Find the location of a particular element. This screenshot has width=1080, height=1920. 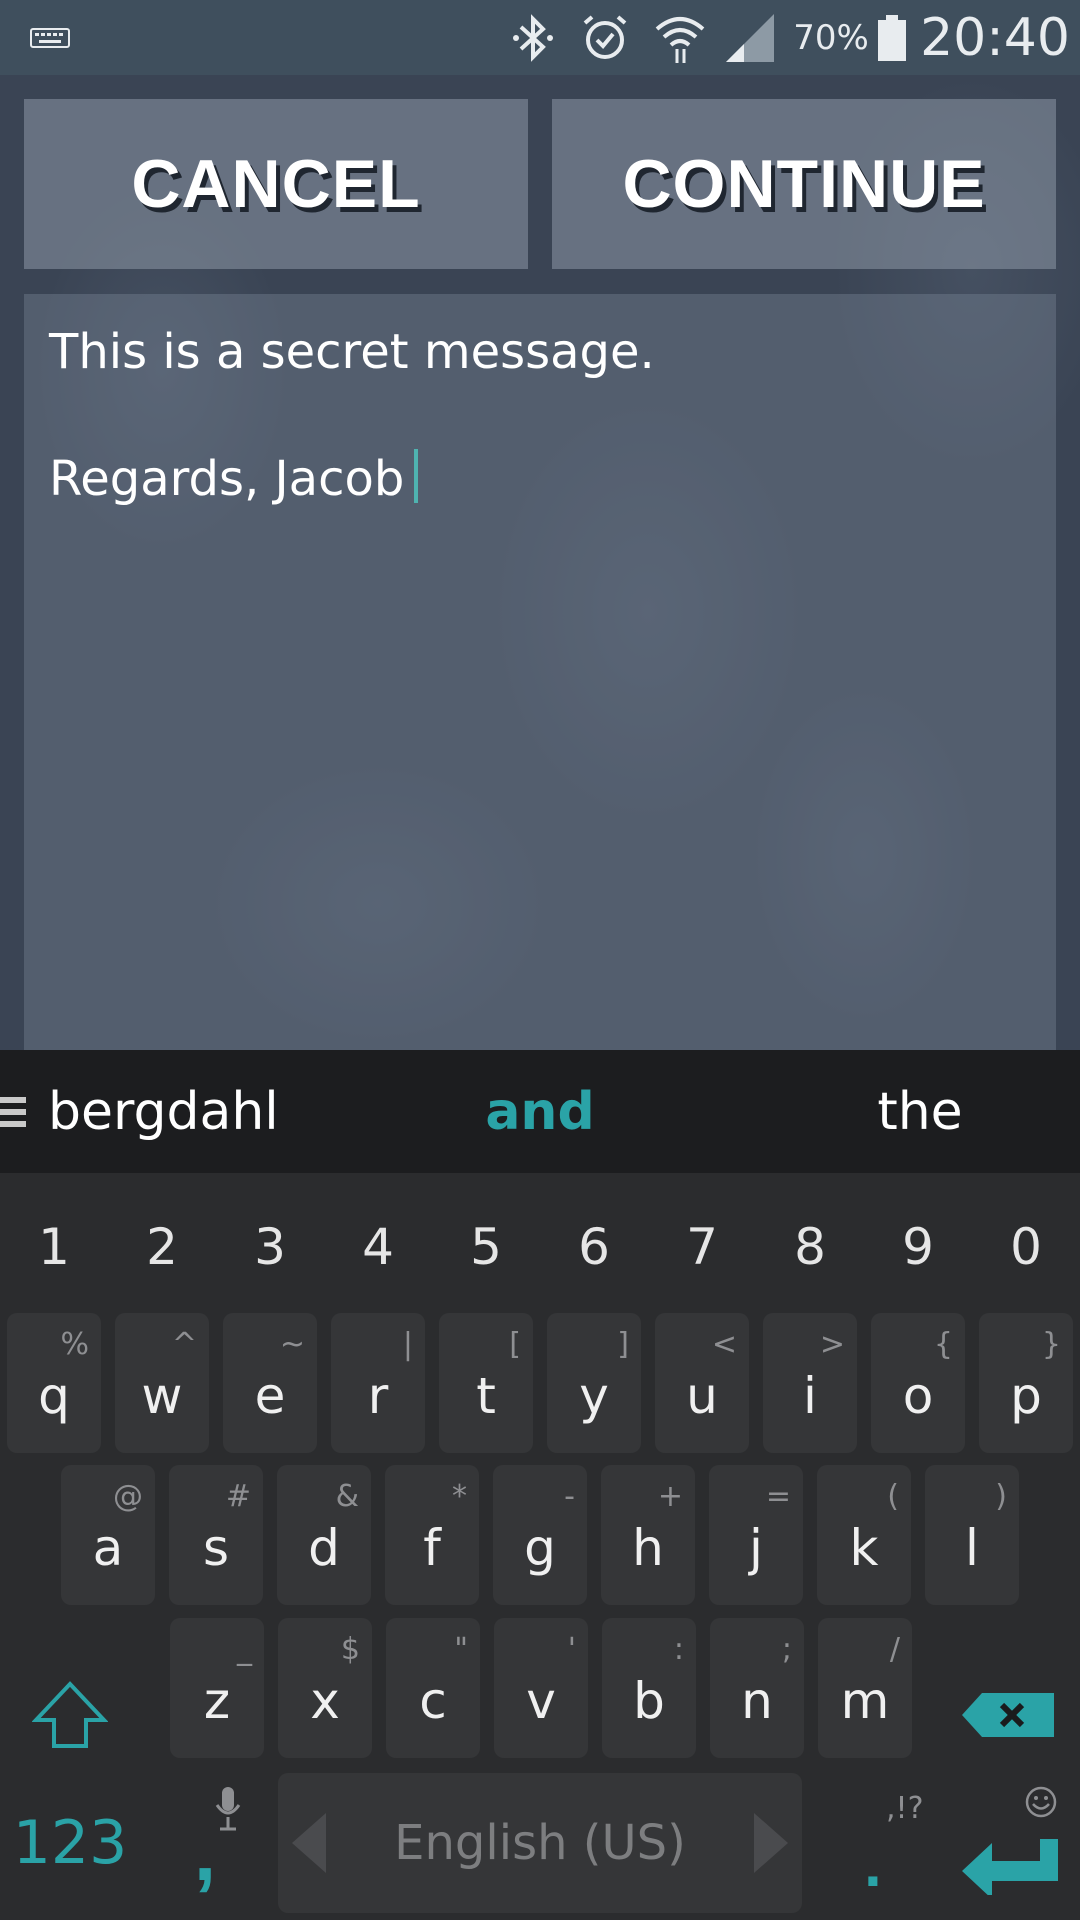

key-r: | r is located at coordinates (378, 1383).